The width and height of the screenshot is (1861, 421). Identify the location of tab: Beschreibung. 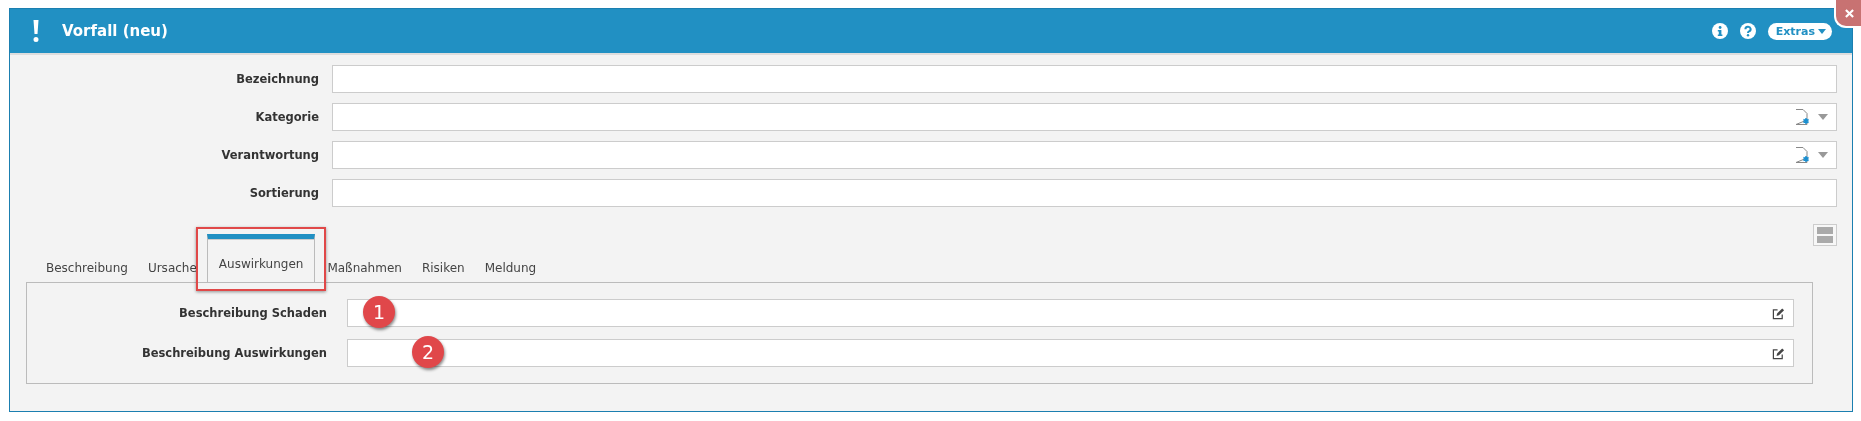
(87, 267).